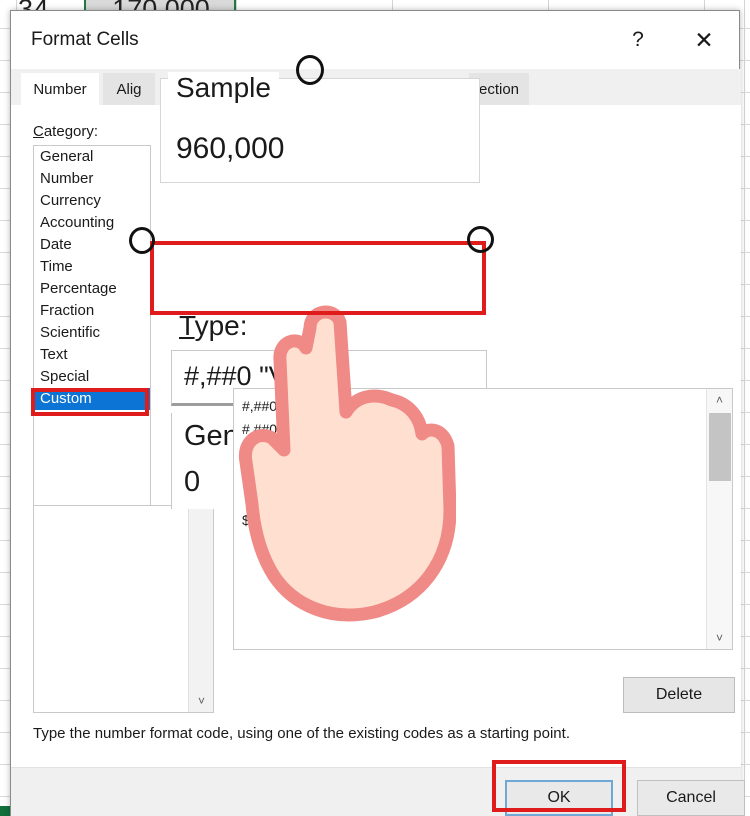 Image resolution: width=750 pixels, height=816 pixels. Describe the element at coordinates (92, 245) in the screenshot. I see `category-item-date: Date` at that location.